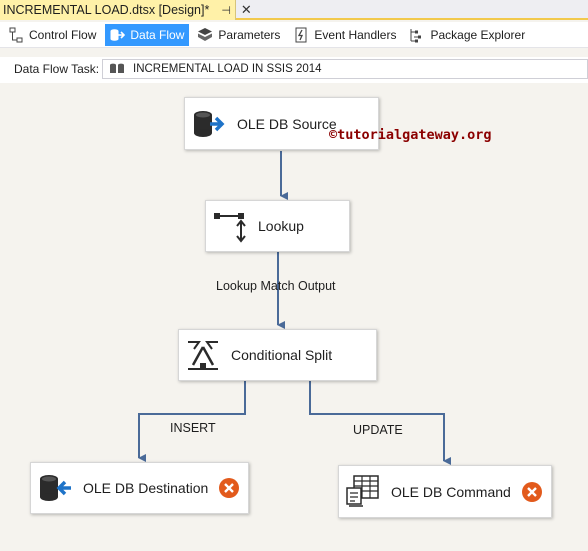 This screenshot has width=588, height=551. I want to click on tab-label: Parameters, so click(249, 34).